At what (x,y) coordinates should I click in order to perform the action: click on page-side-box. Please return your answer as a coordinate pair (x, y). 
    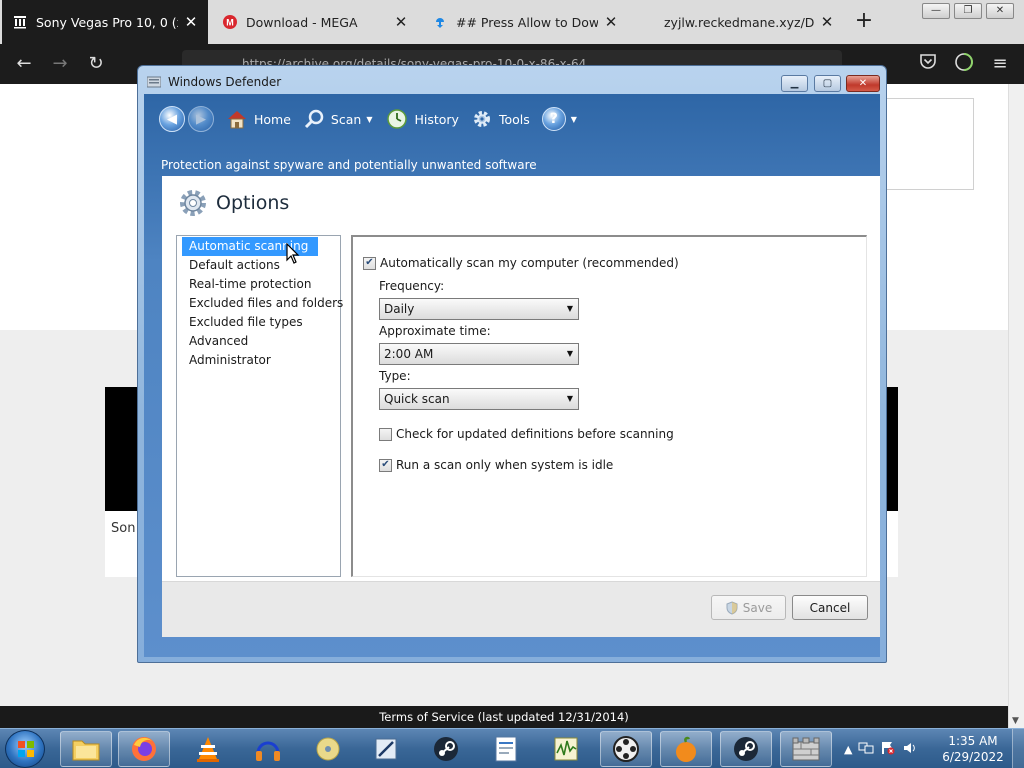
    Looking at the image, I should click on (930, 144).